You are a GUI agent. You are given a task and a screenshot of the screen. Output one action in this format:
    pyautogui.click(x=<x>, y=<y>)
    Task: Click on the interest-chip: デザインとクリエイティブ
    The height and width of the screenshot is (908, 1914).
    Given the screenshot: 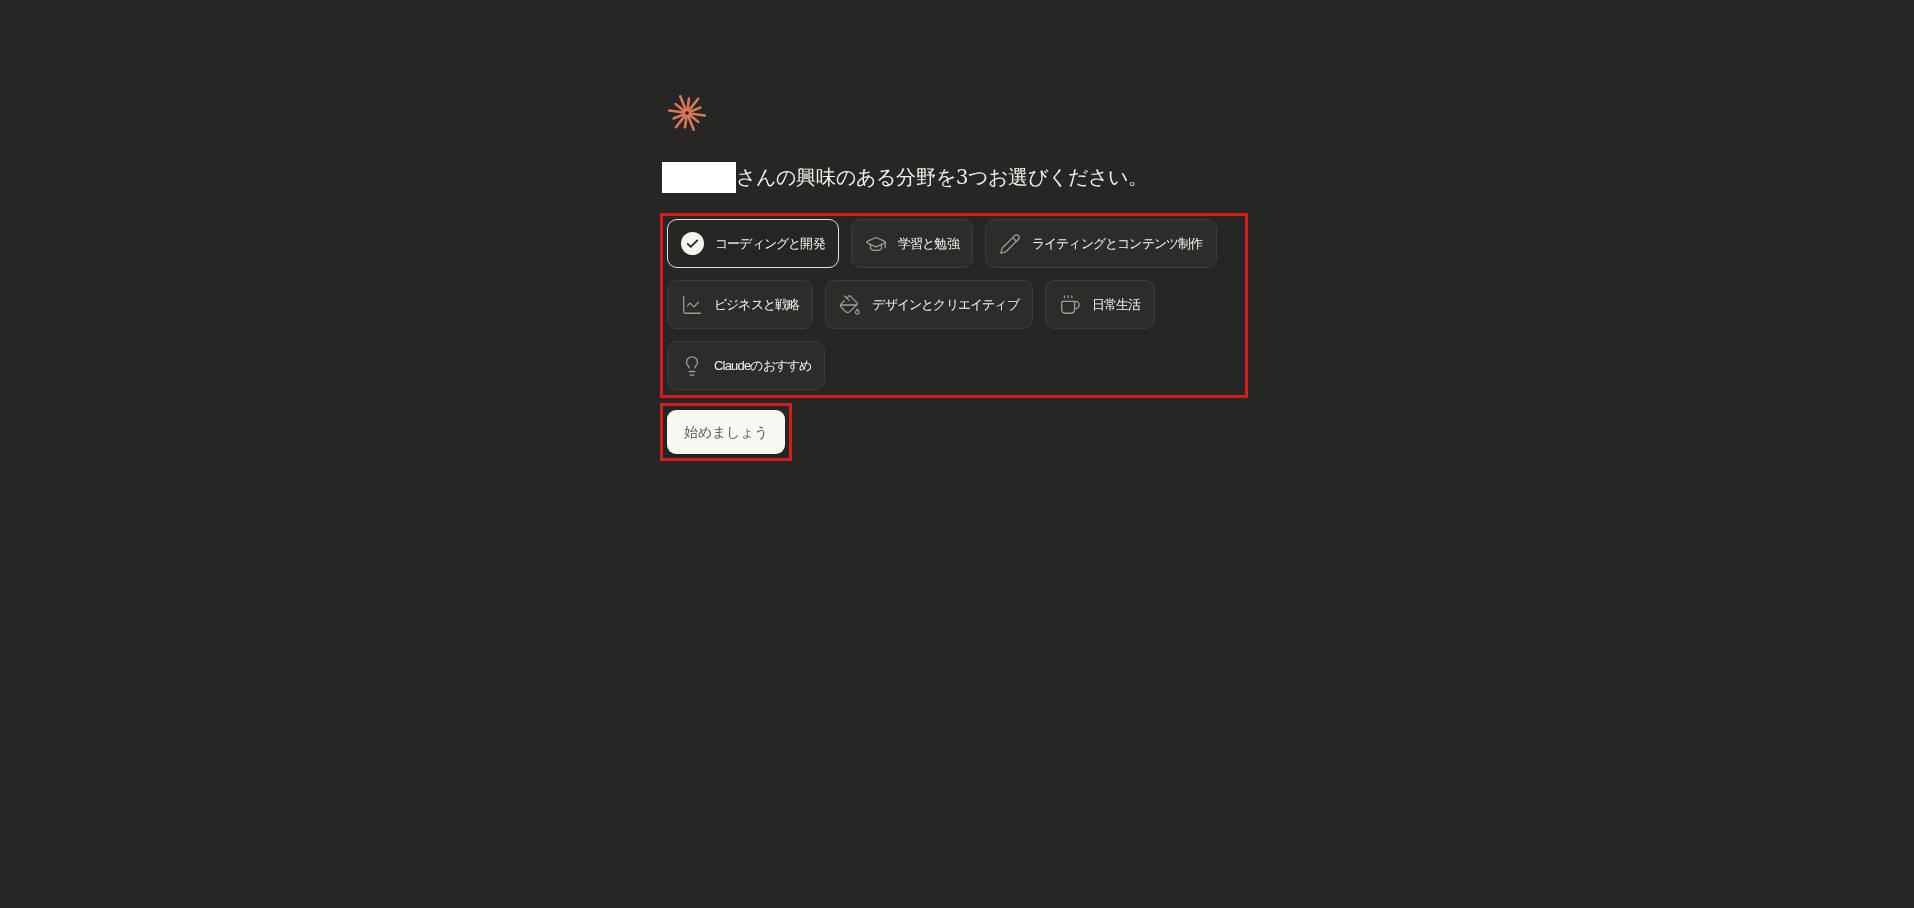 What is the action you would take?
    pyautogui.click(x=929, y=304)
    